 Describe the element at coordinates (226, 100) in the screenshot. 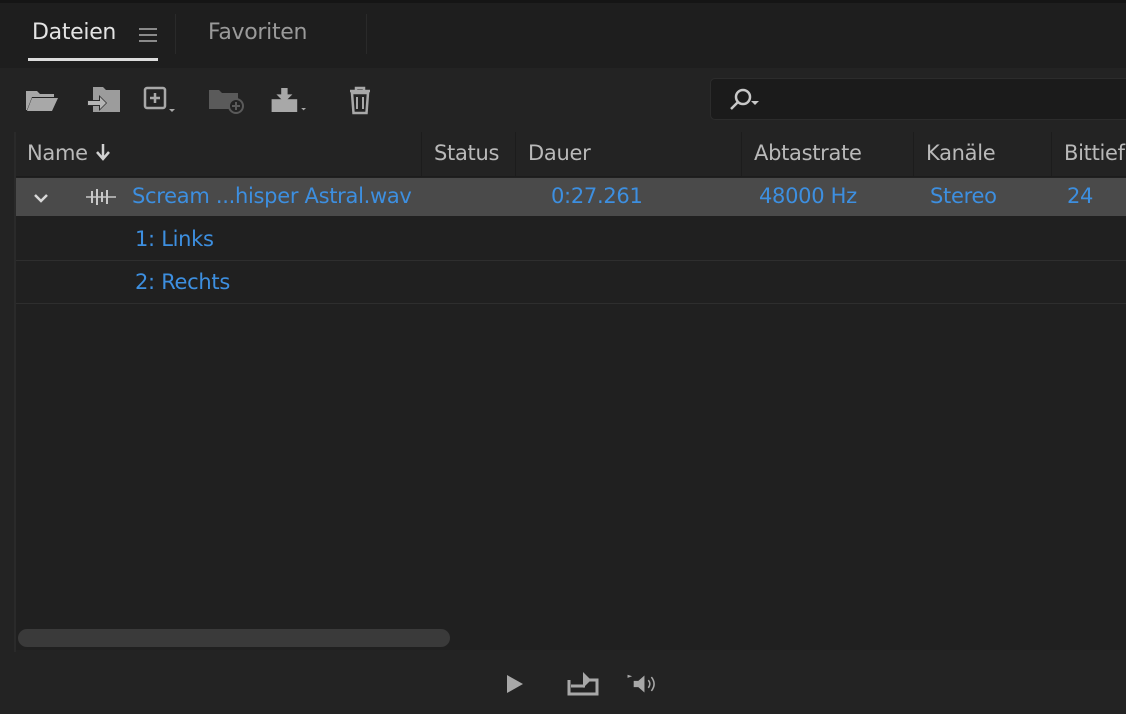

I see `new-folder-icon` at that location.